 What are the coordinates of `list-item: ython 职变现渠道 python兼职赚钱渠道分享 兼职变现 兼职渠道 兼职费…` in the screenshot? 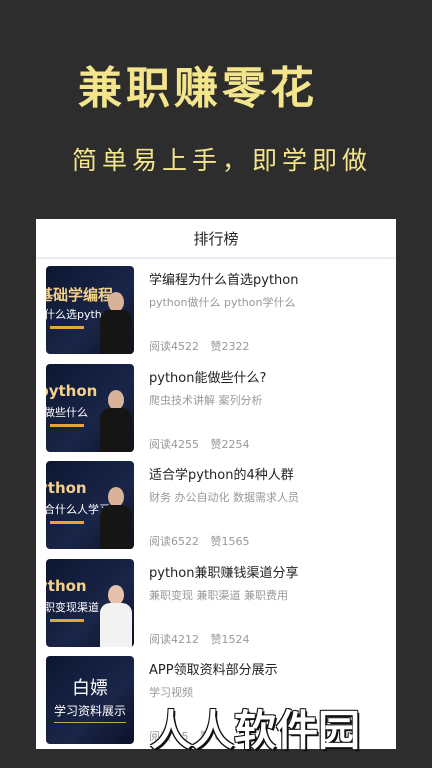 It's located at (221, 601).